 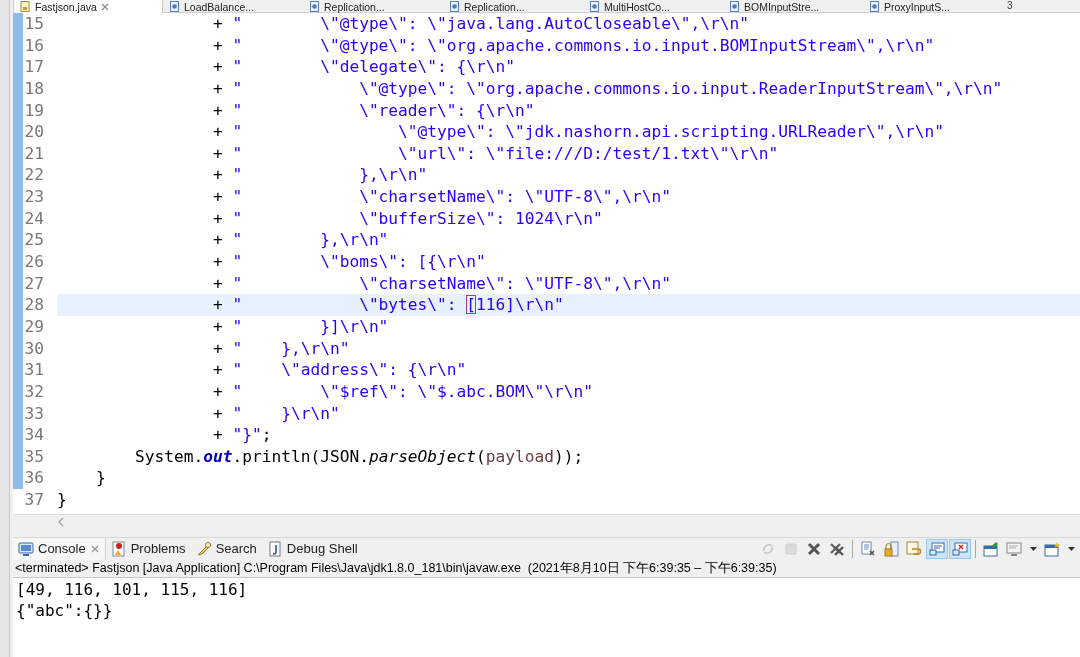 I want to click on remove-icon, so click(x=814, y=549).